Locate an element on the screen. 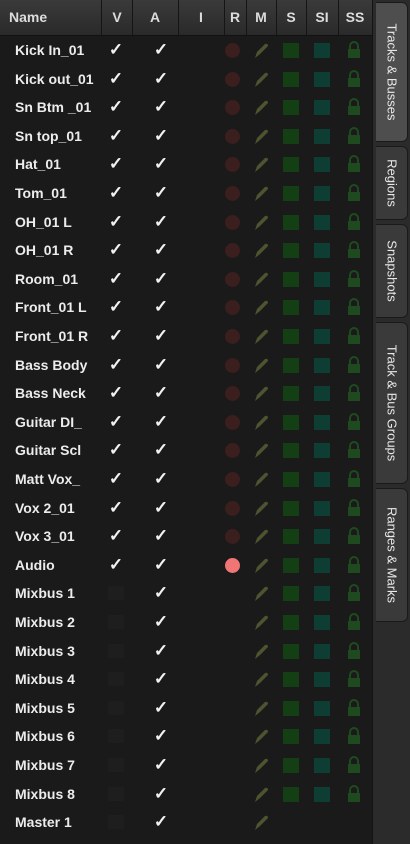 This screenshot has width=410, height=844. track-row: Bass Body ✓ ✓ is located at coordinates (186, 365).